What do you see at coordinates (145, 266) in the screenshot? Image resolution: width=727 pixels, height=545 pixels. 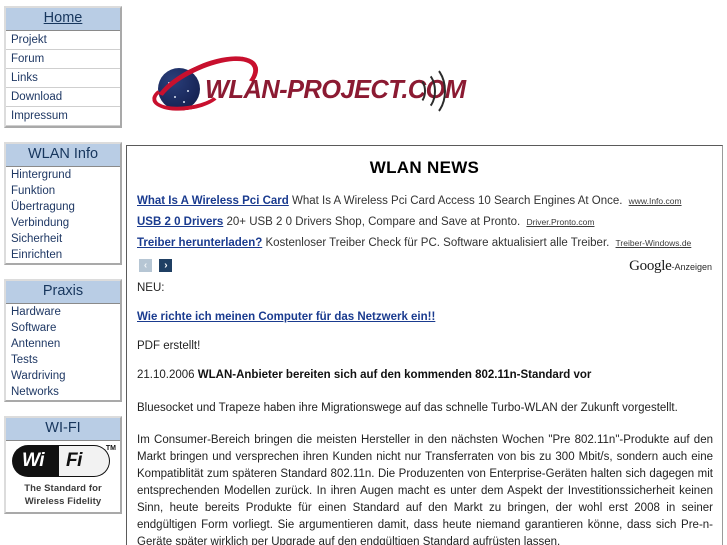 I see `ad-prev-arrow-icon: ‹` at bounding box center [145, 266].